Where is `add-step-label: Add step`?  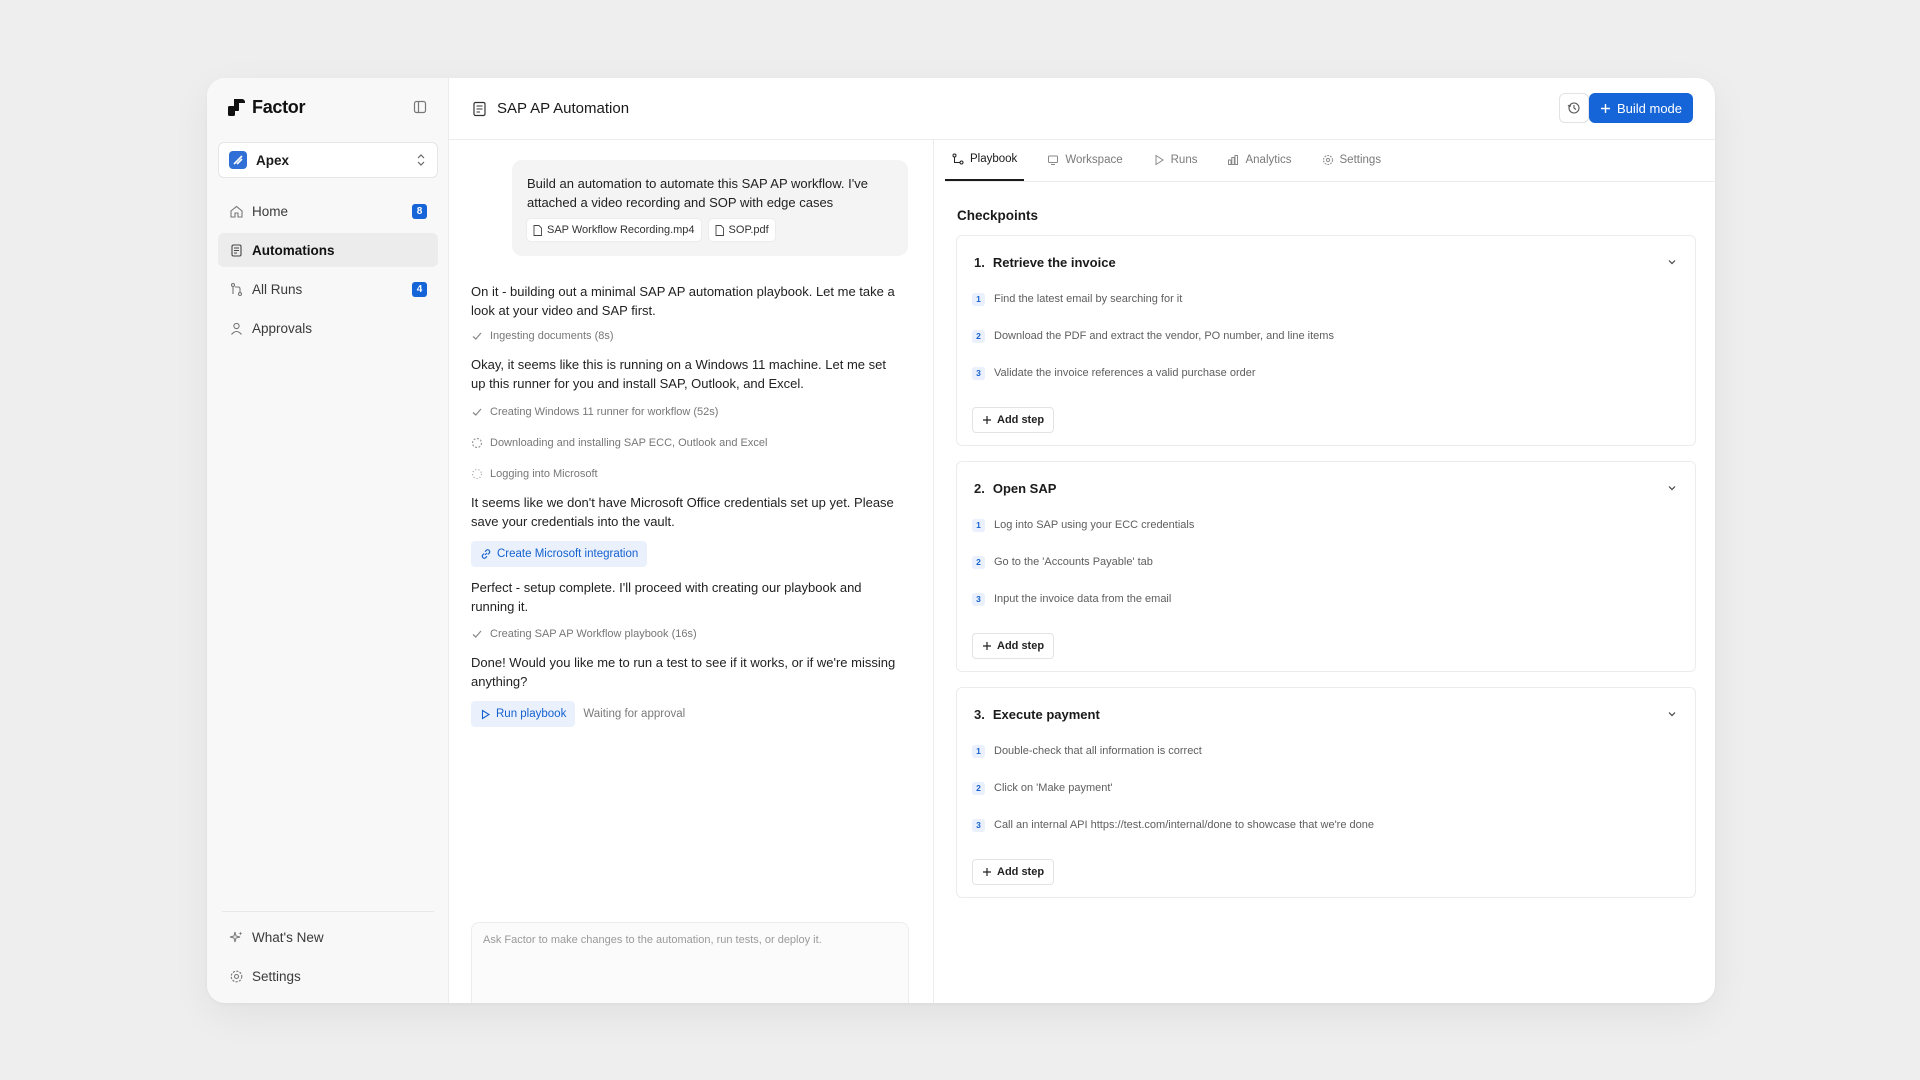 add-step-label: Add step is located at coordinates (1021, 872).